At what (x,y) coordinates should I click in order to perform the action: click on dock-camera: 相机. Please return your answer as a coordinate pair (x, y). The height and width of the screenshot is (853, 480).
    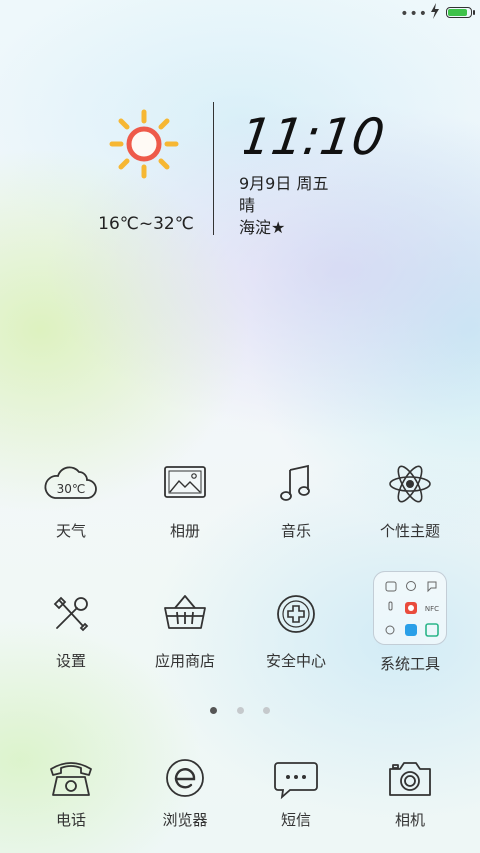
    Looking at the image, I should click on (410, 792).